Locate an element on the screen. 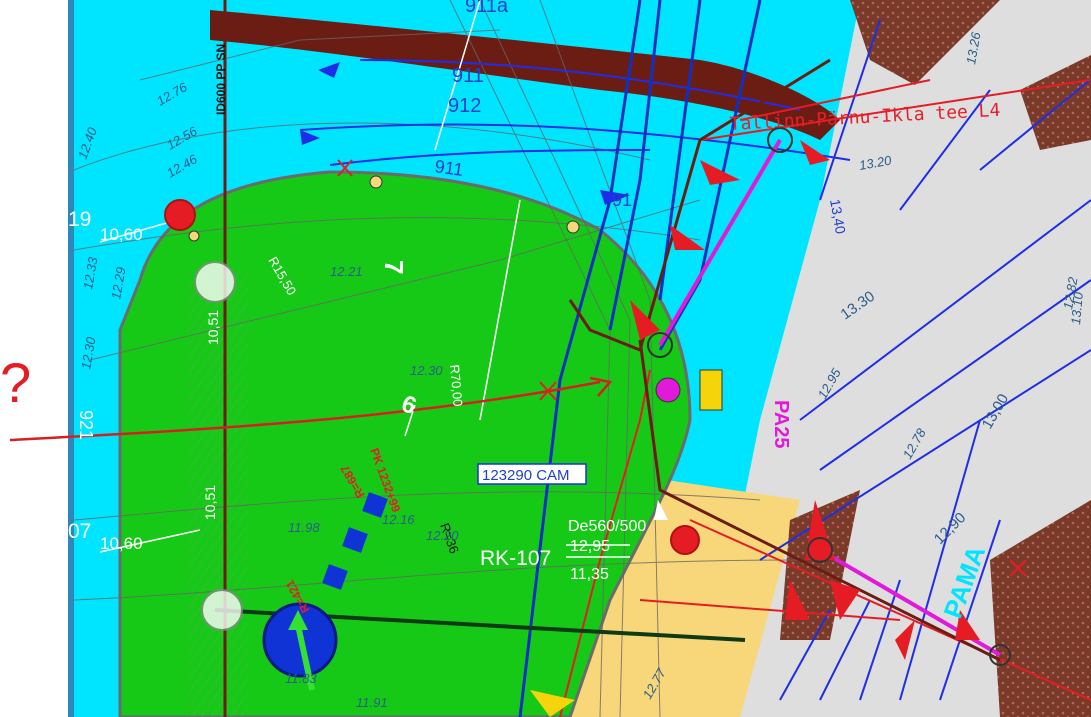  elev-1198: 11.98 is located at coordinates (304, 527).